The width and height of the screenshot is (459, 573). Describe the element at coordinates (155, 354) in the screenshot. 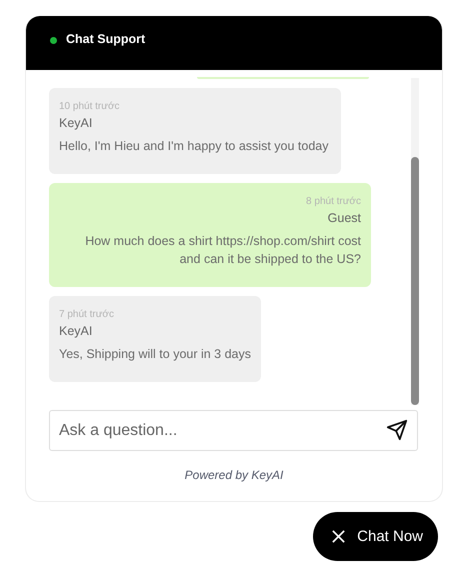

I see `message-text: Yes, Shipping will to your in 3 days` at that location.